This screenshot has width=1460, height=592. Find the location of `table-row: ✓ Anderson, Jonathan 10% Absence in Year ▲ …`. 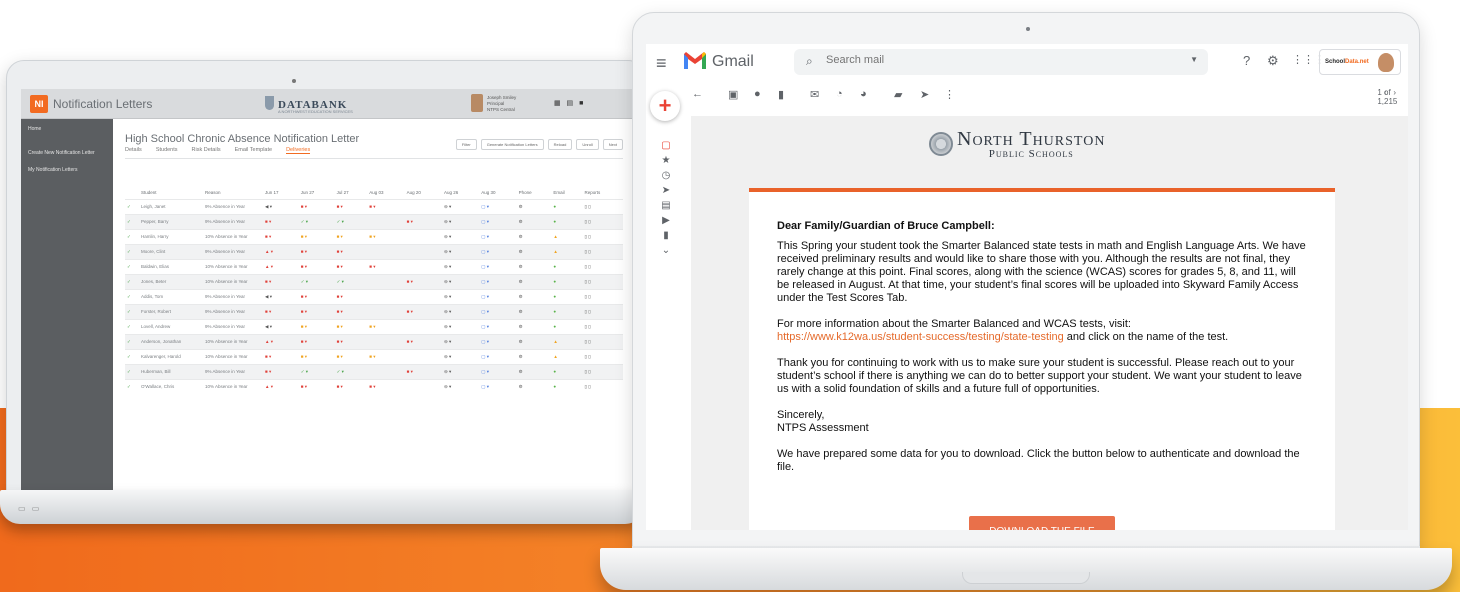

table-row: ✓ Anderson, Jonathan 10% Absence in Year ▲ … is located at coordinates (374, 341).